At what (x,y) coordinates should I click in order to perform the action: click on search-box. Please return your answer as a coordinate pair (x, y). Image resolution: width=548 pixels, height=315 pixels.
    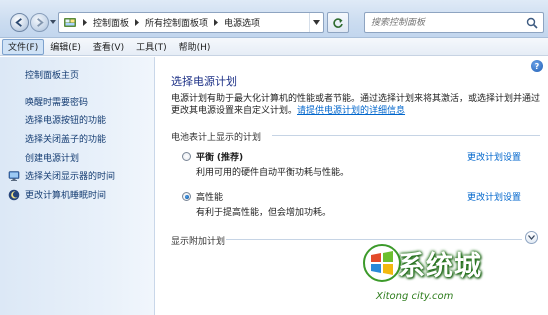
    Looking at the image, I should click on (454, 22).